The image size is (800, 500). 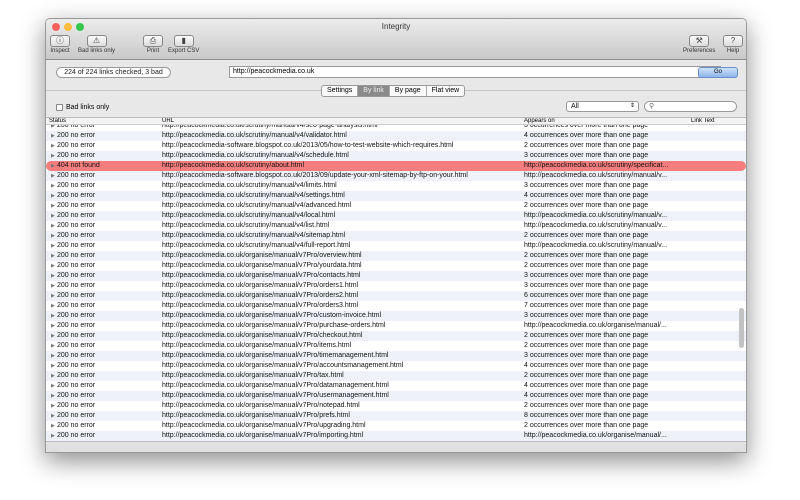 What do you see at coordinates (699, 44) in the screenshot?
I see `preferences-button: ⚒ Preferences` at bounding box center [699, 44].